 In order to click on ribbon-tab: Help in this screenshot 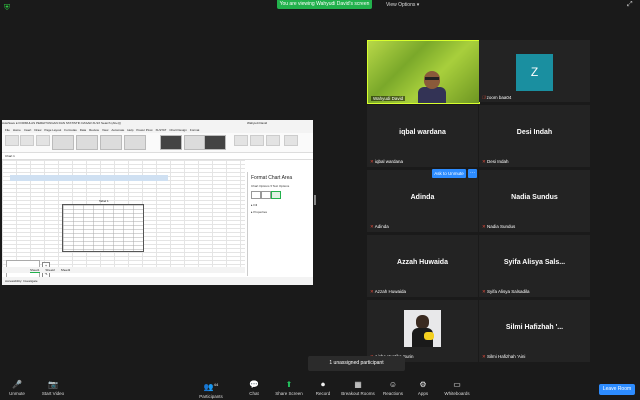, I will do `click(130, 130)`.